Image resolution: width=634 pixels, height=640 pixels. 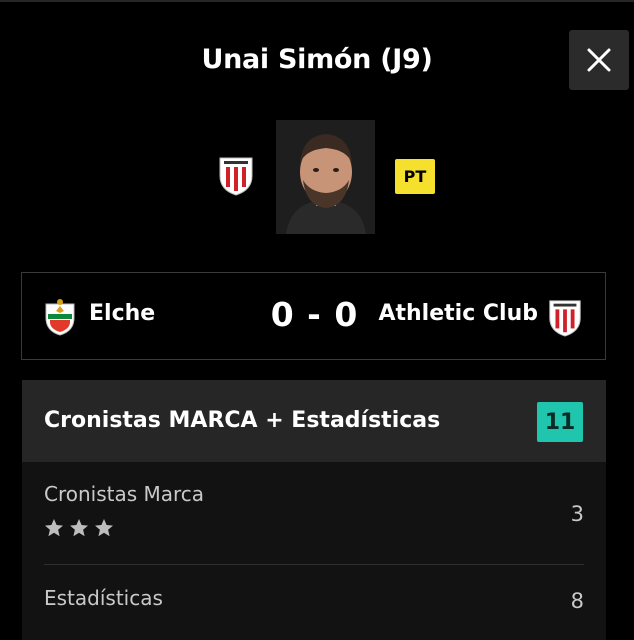 I want to click on rating-row-estadisticas: Estadísticas 8, so click(x=314, y=606).